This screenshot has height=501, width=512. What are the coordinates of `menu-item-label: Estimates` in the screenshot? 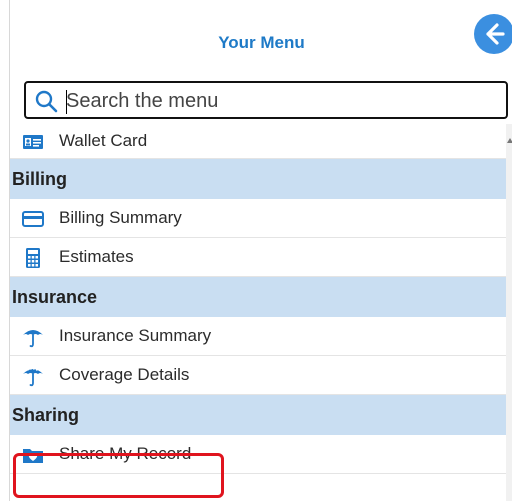 It's located at (96, 256).